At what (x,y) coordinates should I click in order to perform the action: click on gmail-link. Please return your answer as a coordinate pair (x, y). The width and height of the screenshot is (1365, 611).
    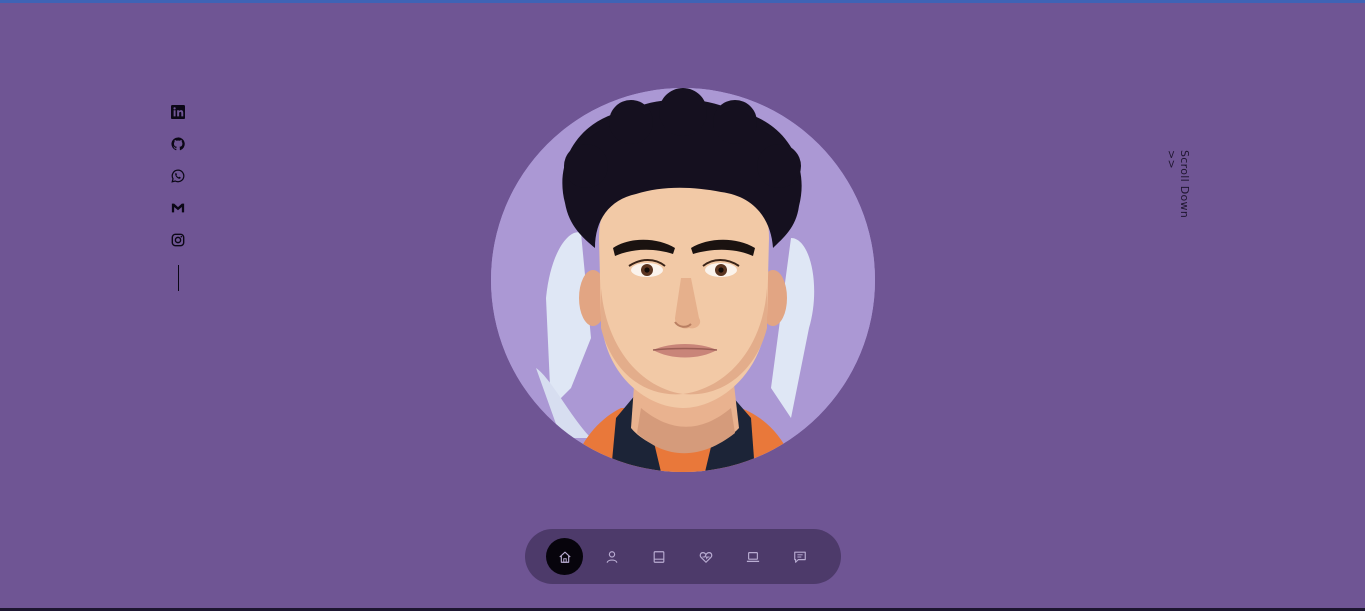
    Looking at the image, I should click on (178, 208).